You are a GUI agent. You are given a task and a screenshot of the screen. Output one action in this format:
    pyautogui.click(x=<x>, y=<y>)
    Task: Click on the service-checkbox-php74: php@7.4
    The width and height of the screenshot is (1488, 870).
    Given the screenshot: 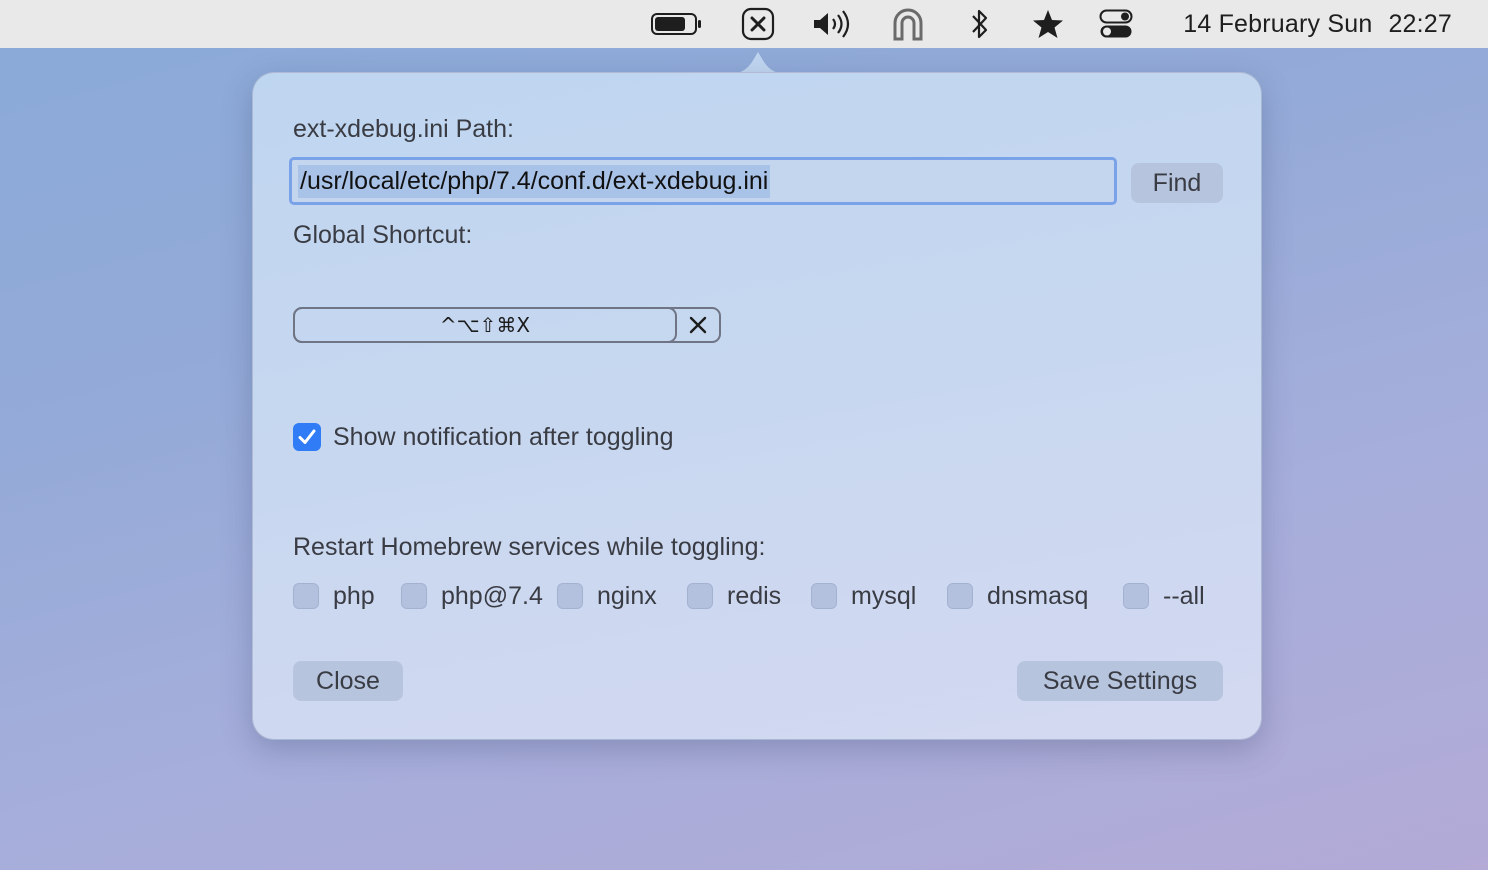 What is the action you would take?
    pyautogui.click(x=472, y=596)
    